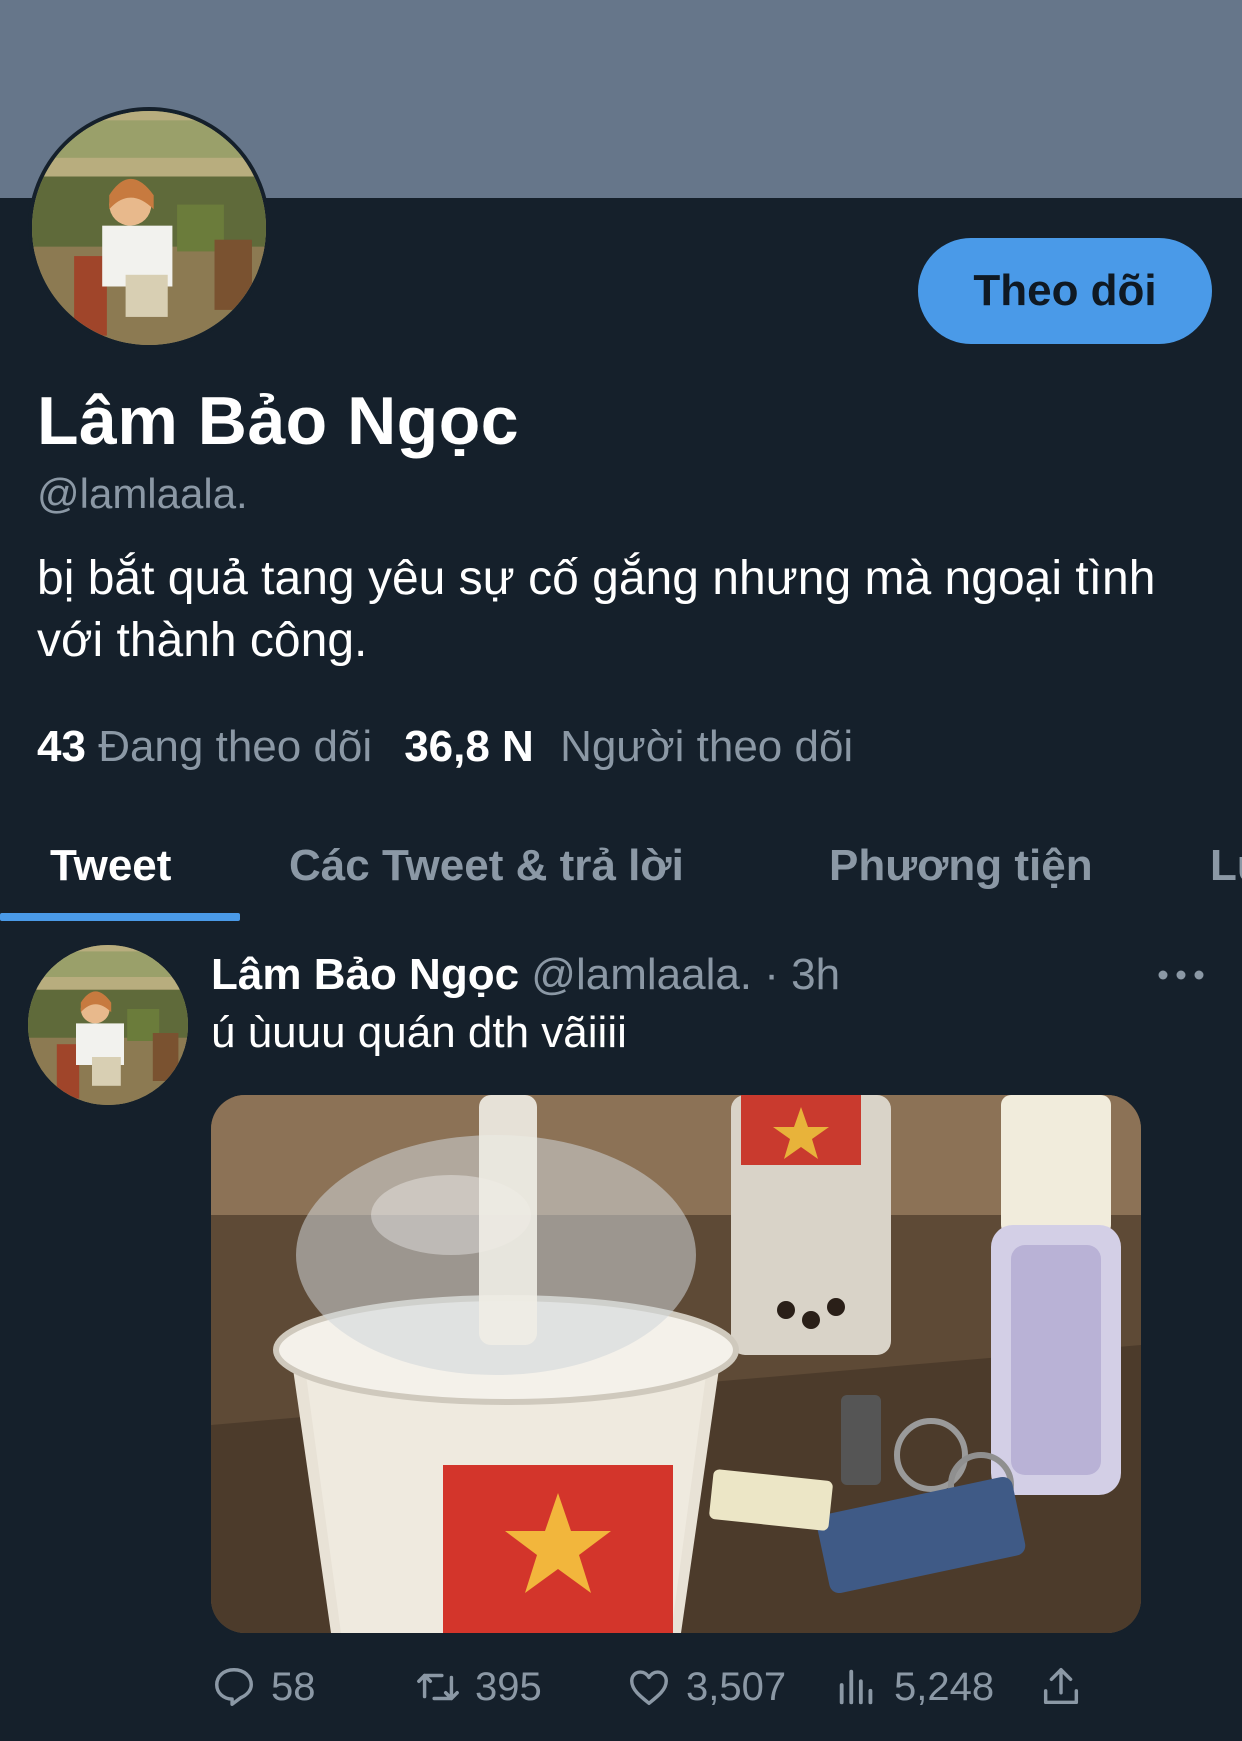 Image resolution: width=1242 pixels, height=1741 pixels. What do you see at coordinates (1226, 866) in the screenshot?
I see `tab-likes: Lư` at bounding box center [1226, 866].